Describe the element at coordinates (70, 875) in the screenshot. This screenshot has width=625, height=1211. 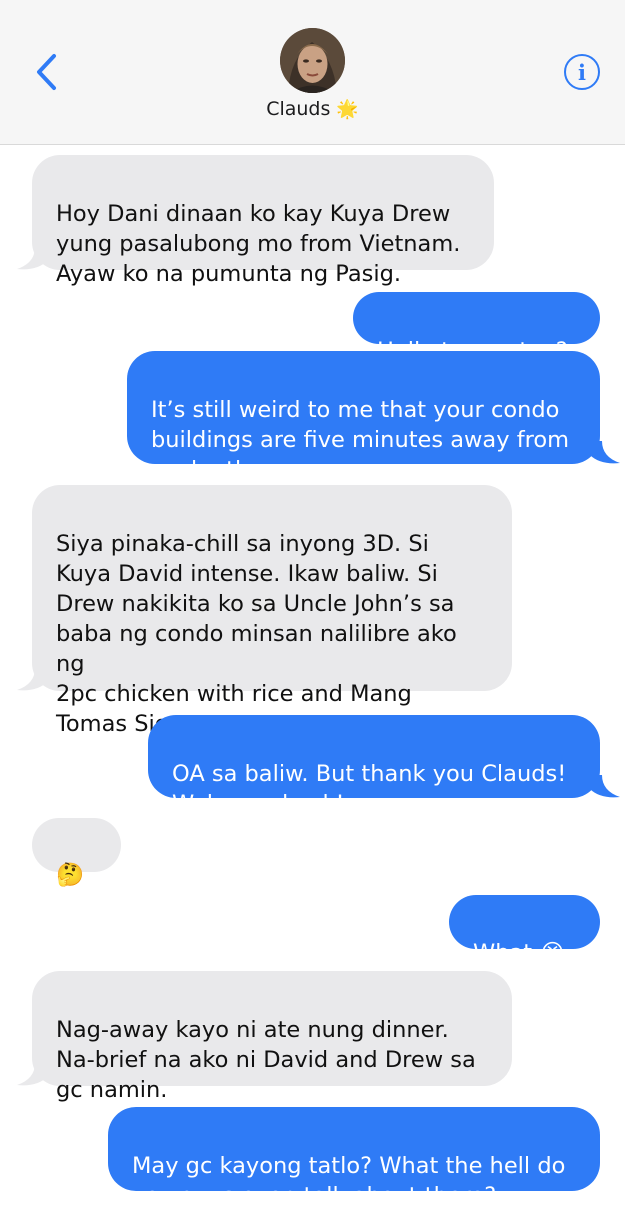
I see `message-text: 🤔` at that location.